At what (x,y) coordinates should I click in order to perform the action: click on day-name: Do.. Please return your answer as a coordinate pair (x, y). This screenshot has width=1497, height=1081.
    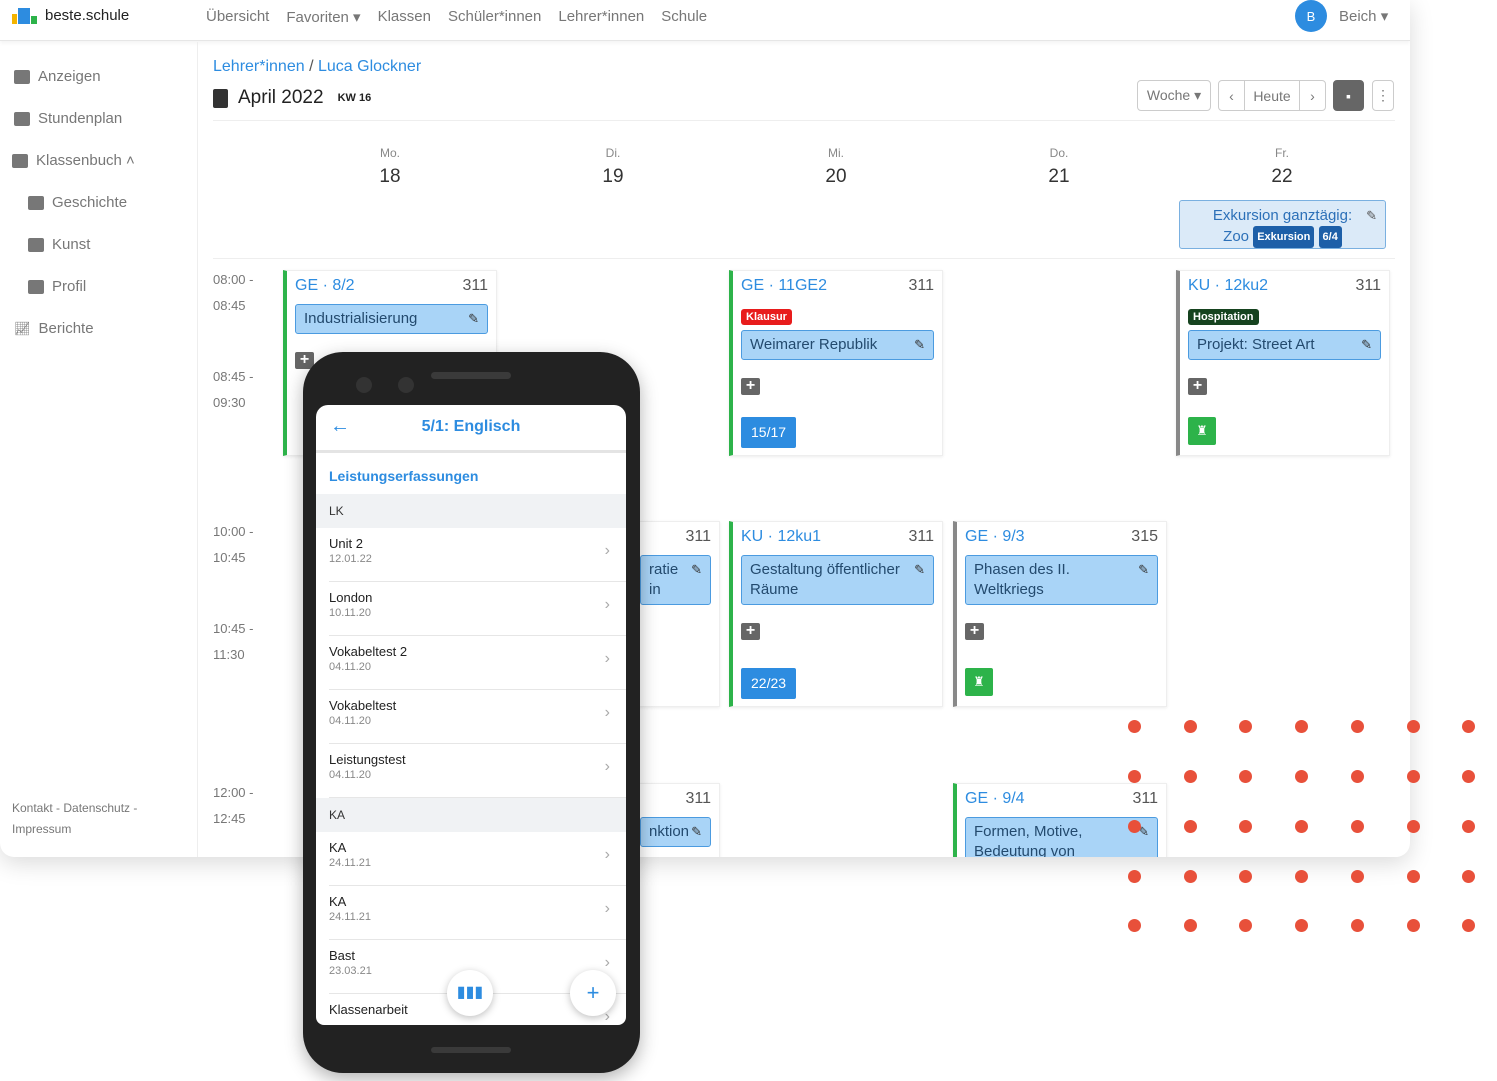
    Looking at the image, I should click on (1059, 153).